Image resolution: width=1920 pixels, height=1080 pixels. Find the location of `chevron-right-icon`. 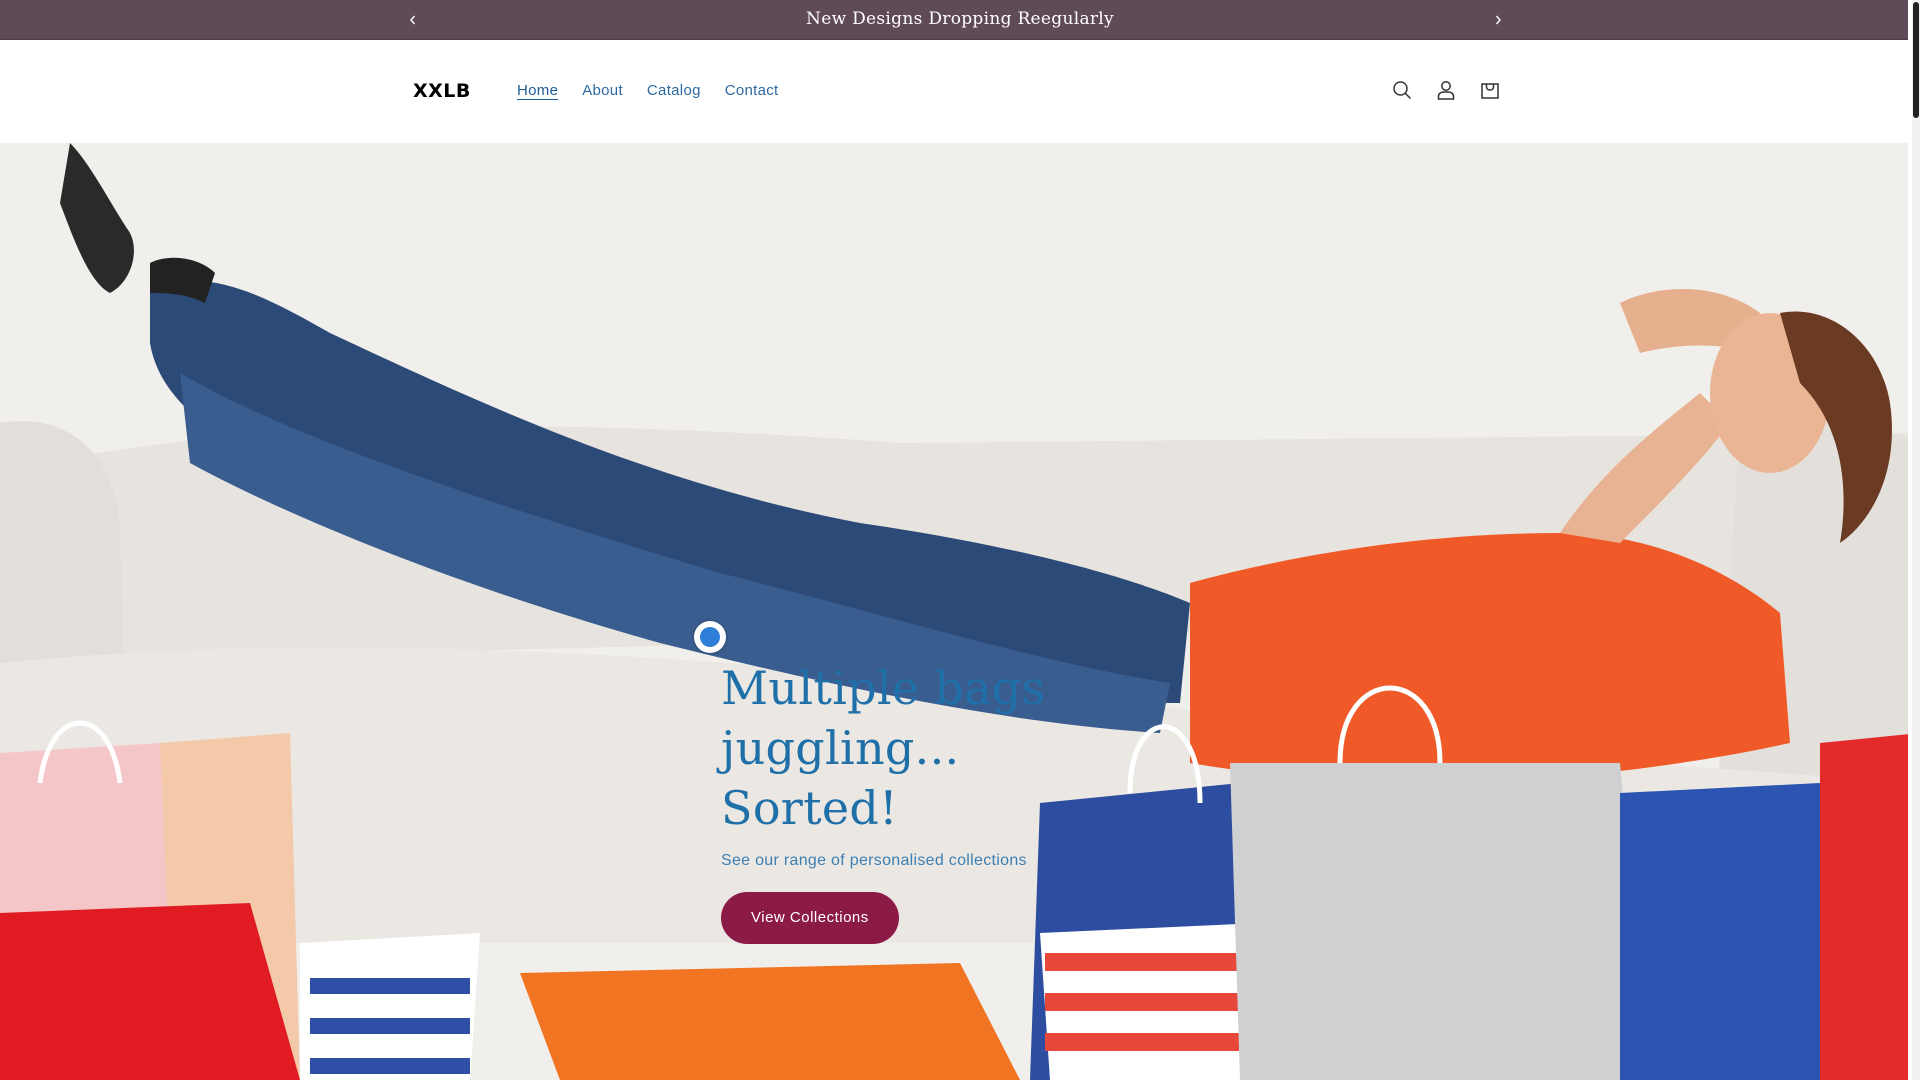

chevron-right-icon is located at coordinates (1498, 20).